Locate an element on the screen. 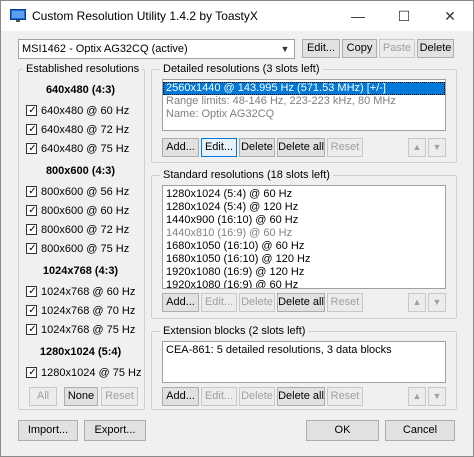 This screenshot has height=457, width=474. standard-delete-all-button: Delete all is located at coordinates (301, 302).